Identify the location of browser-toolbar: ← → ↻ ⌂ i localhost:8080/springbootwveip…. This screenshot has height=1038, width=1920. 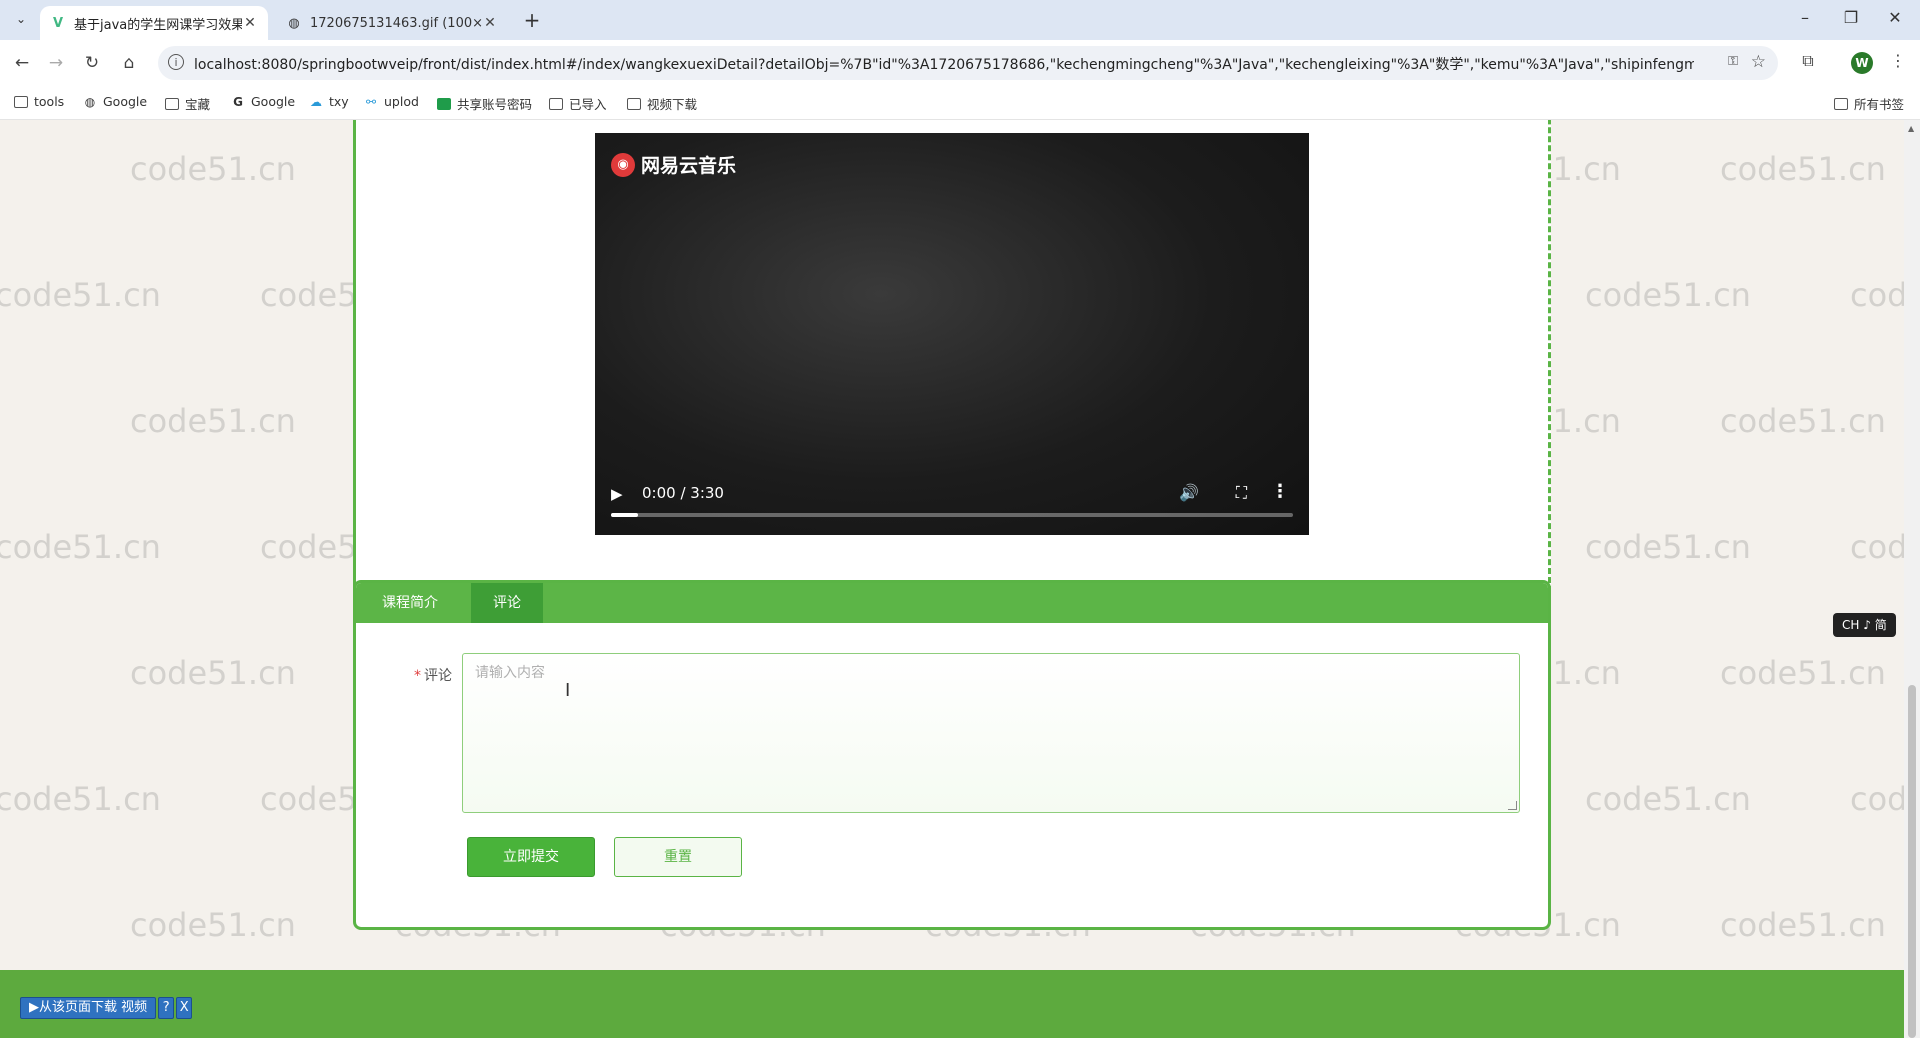
(960, 63).